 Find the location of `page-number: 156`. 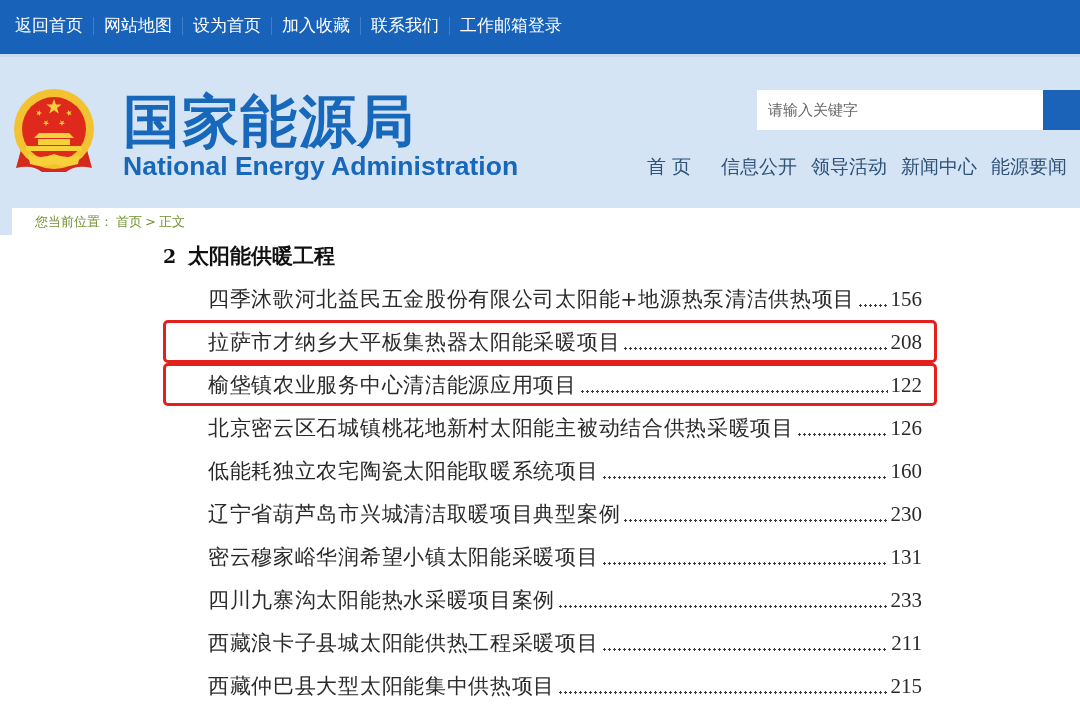

page-number: 156 is located at coordinates (906, 298).